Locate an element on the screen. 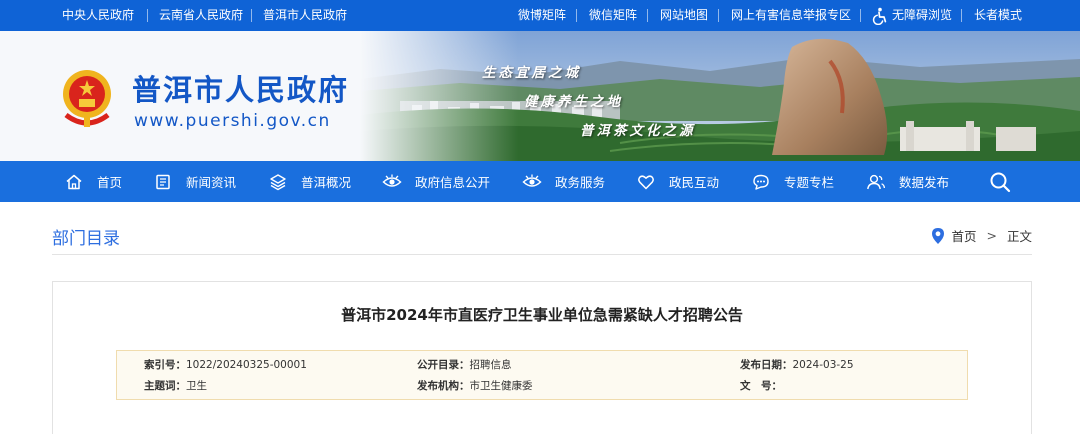 The width and height of the screenshot is (1080, 434). link-weibo-matrix: 微博矩阵 is located at coordinates (542, 15).